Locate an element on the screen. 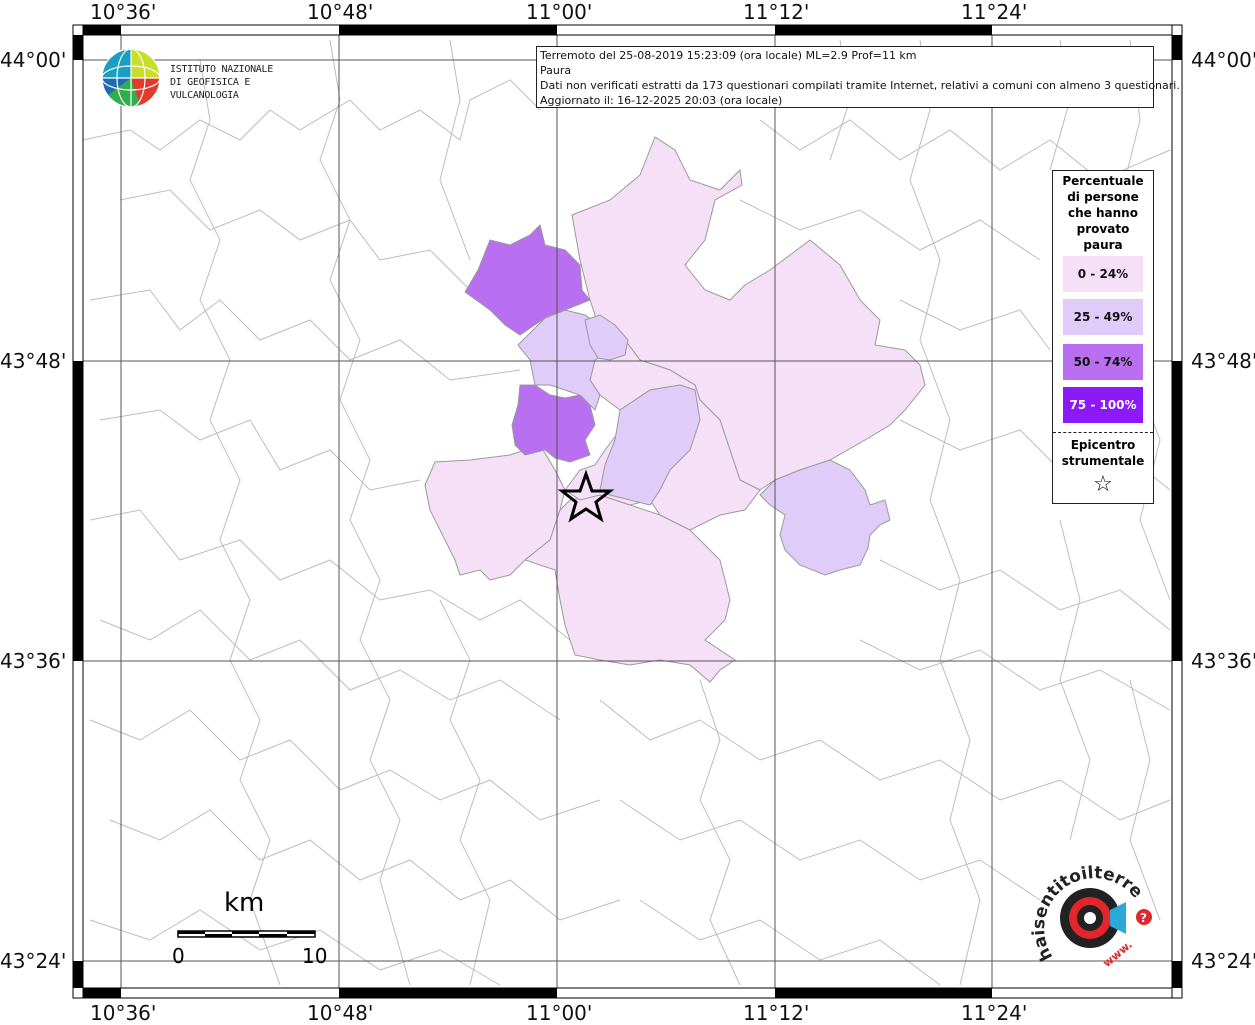  legend-class-0-24: 0 - 24% is located at coordinates (1103, 274).